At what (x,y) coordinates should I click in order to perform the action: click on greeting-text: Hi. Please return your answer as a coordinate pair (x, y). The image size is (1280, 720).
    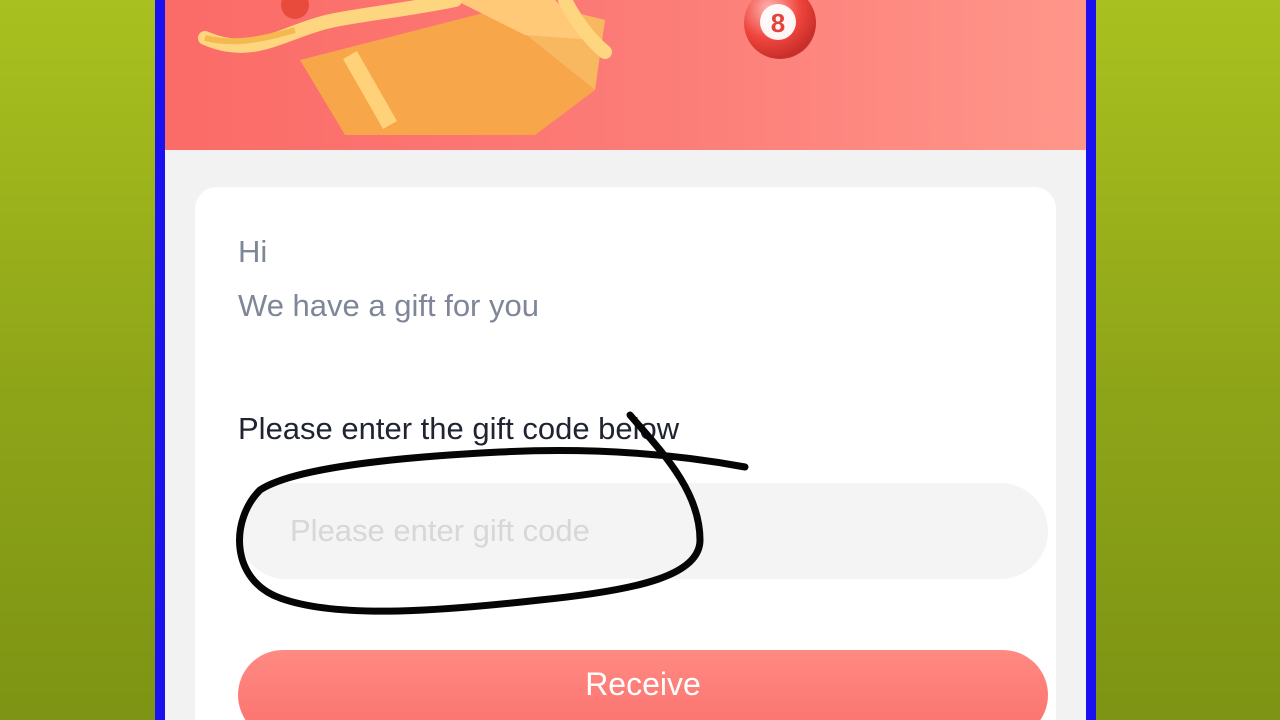
    Looking at the image, I should click on (253, 251).